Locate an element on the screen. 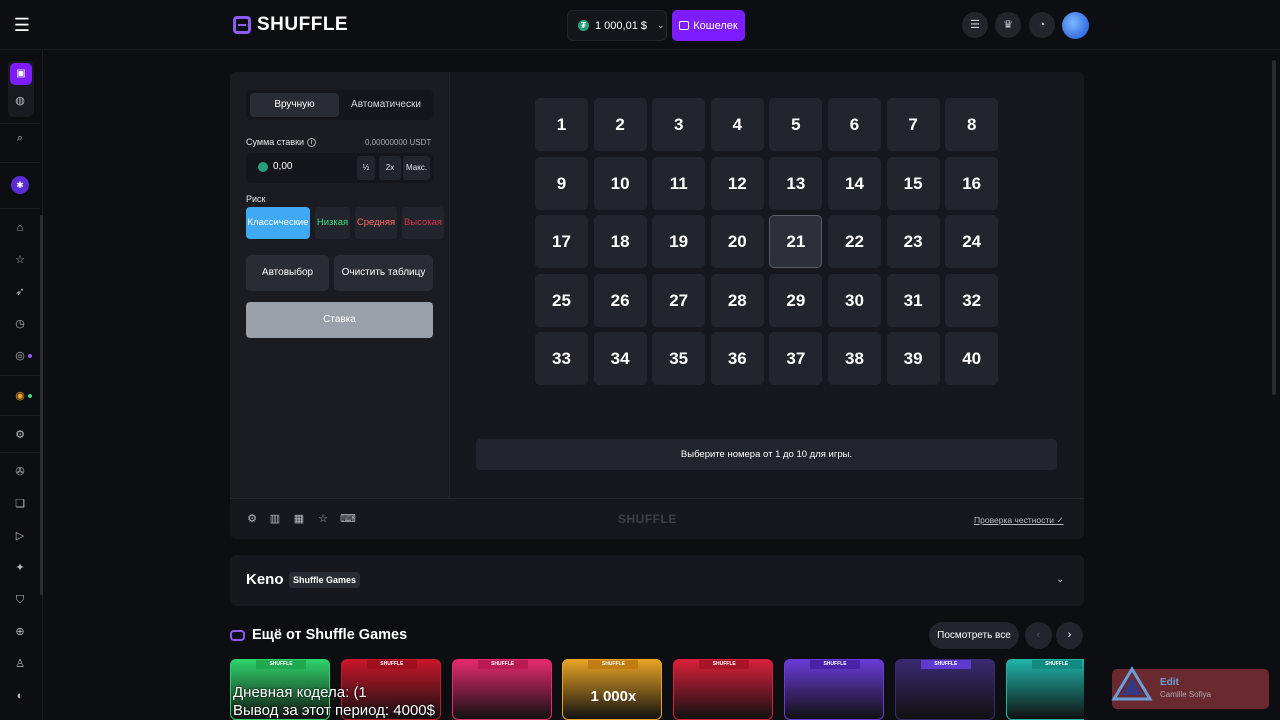 Image resolution: width=1280 pixels, height=720 pixels. live-icon: ◎ is located at coordinates (20, 356).